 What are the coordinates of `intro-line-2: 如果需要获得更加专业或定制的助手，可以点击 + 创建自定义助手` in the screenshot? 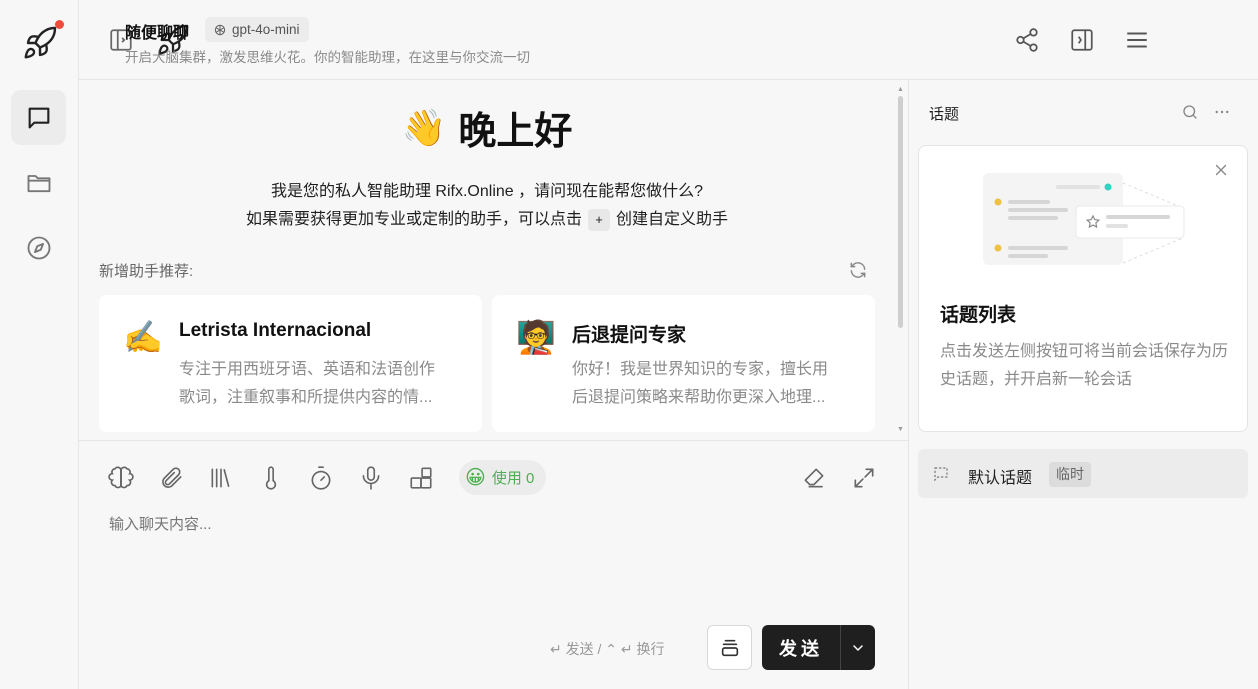 It's located at (487, 218).